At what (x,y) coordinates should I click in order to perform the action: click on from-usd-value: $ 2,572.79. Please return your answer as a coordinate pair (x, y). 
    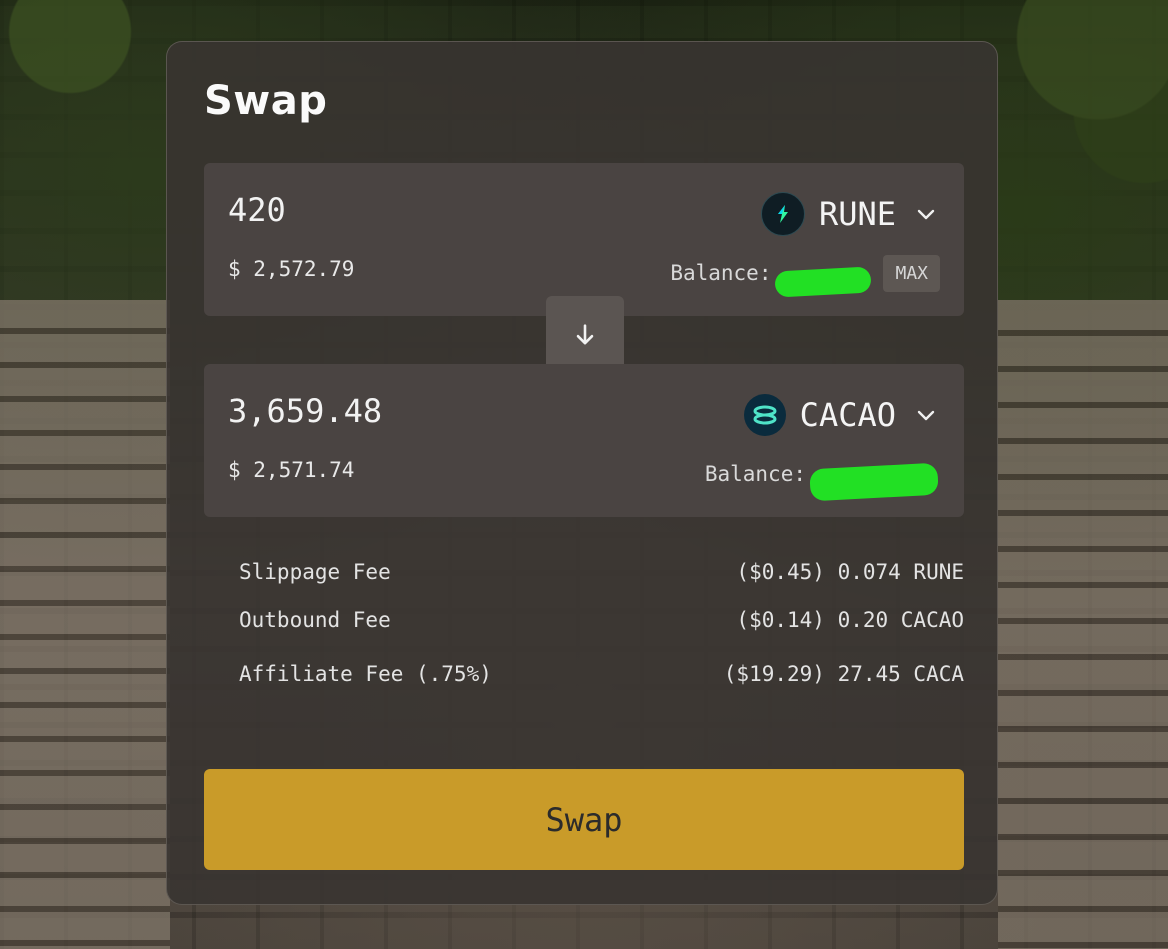
    Looking at the image, I should click on (291, 269).